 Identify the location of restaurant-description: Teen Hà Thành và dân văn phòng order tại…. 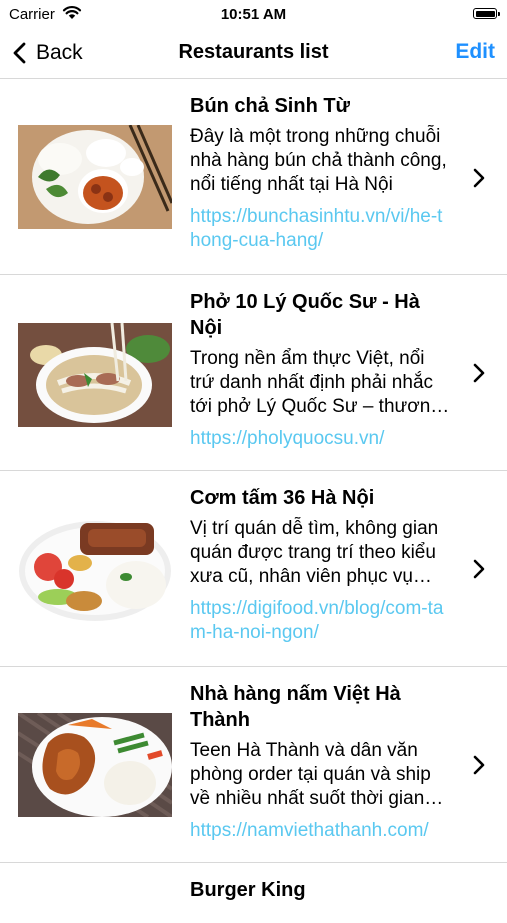
(310, 774).